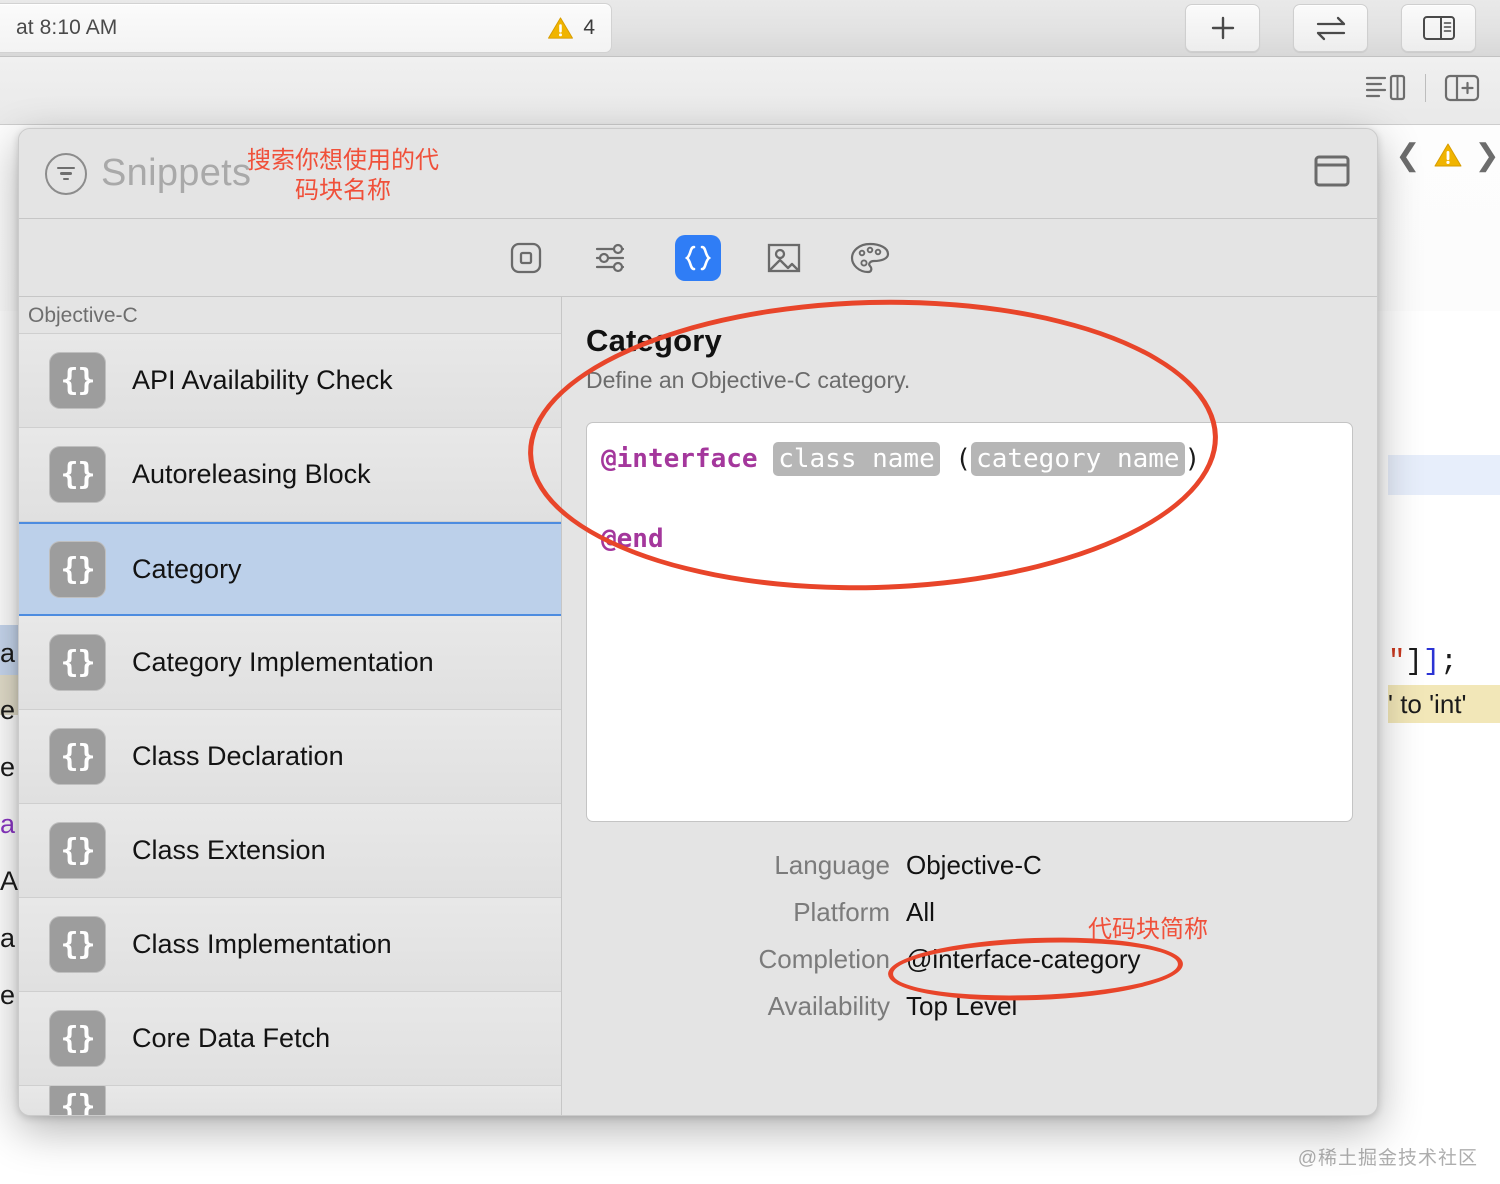 The width and height of the screenshot is (1500, 1184). What do you see at coordinates (187, 568) in the screenshot?
I see `list-item-label: Category` at bounding box center [187, 568].